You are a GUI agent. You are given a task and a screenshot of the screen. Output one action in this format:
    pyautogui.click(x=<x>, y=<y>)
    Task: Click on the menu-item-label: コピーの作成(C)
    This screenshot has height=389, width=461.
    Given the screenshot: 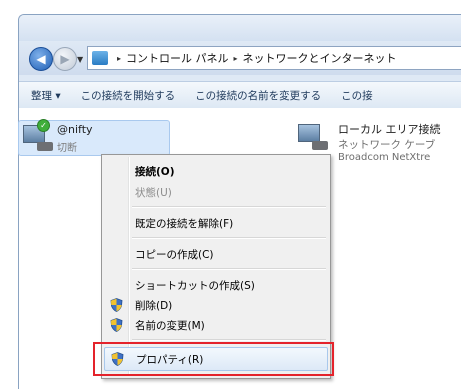 What is the action you would take?
    pyautogui.click(x=174, y=255)
    